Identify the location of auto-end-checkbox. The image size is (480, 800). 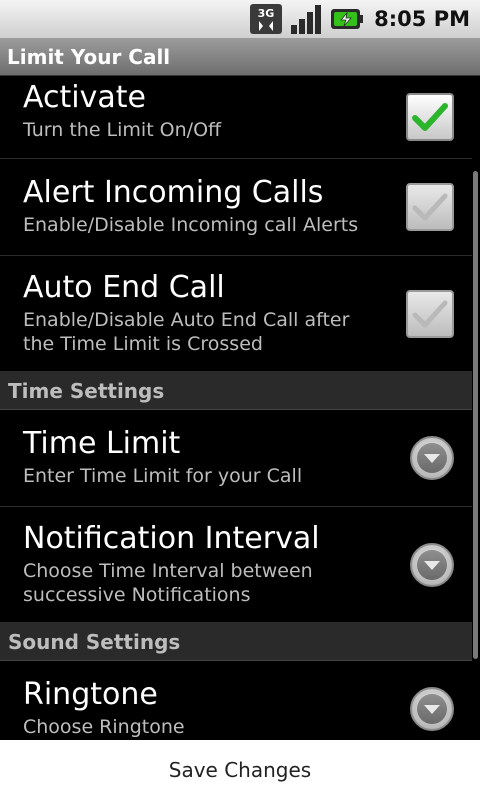
(430, 313).